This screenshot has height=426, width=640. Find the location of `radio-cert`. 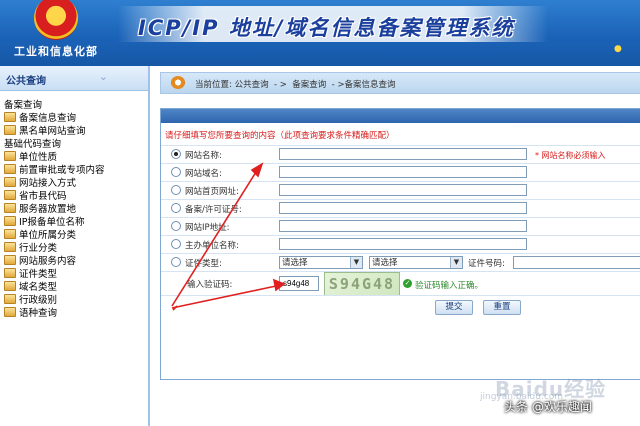

radio-cert is located at coordinates (176, 262).